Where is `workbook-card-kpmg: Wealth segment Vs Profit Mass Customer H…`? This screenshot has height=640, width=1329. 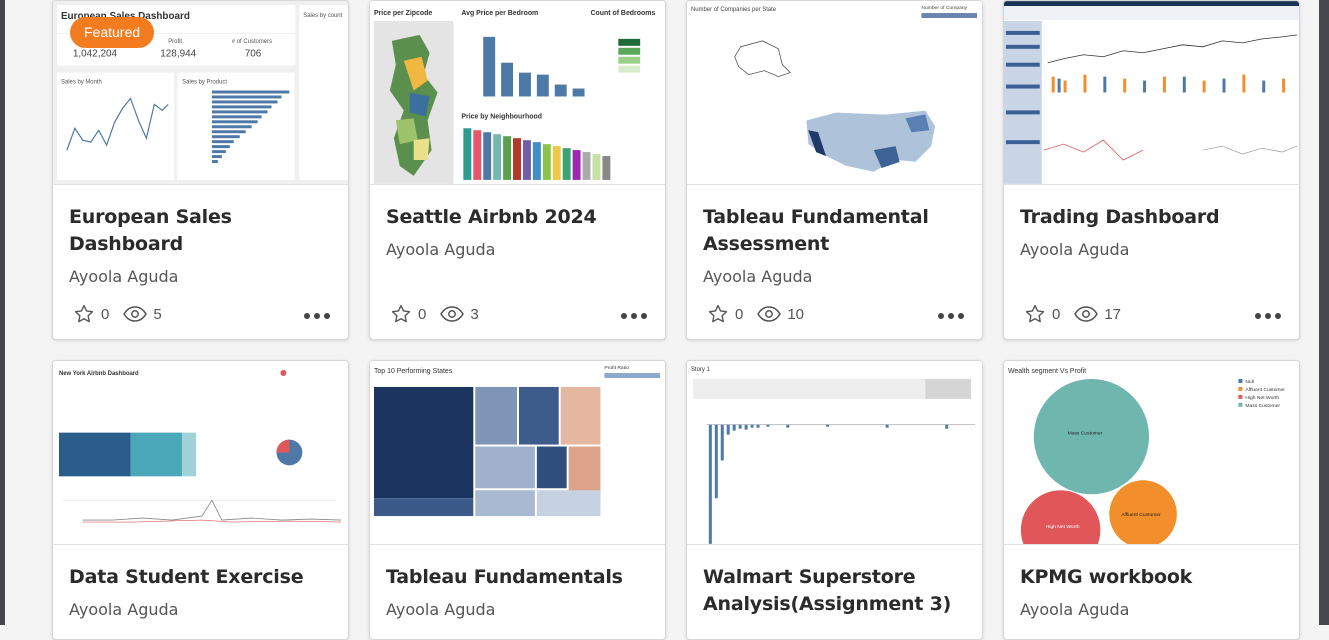 workbook-card-kpmg: Wealth segment Vs Profit Mass Customer H… is located at coordinates (1151, 500).